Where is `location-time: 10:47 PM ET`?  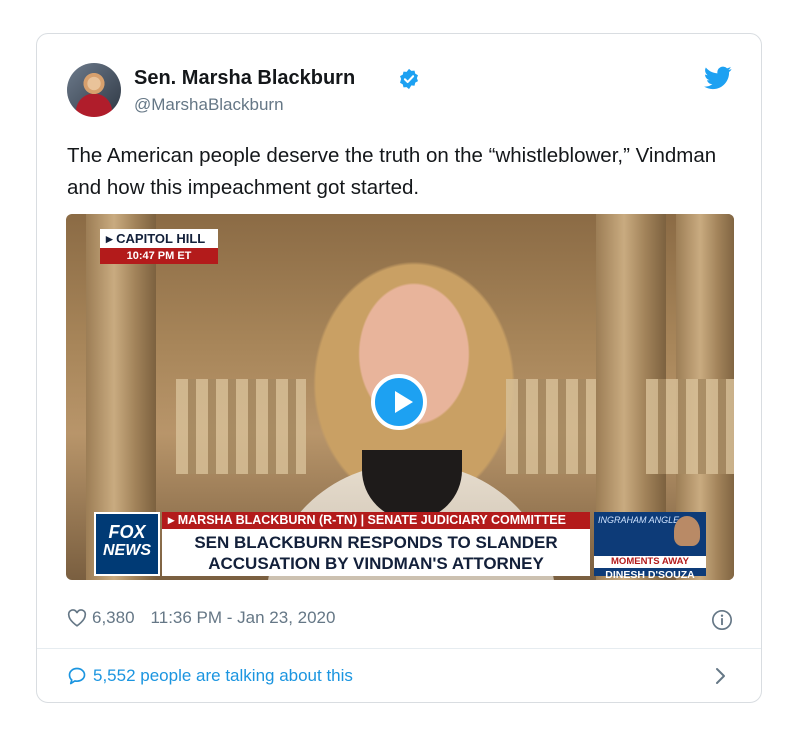
location-time: 10:47 PM ET is located at coordinates (159, 256).